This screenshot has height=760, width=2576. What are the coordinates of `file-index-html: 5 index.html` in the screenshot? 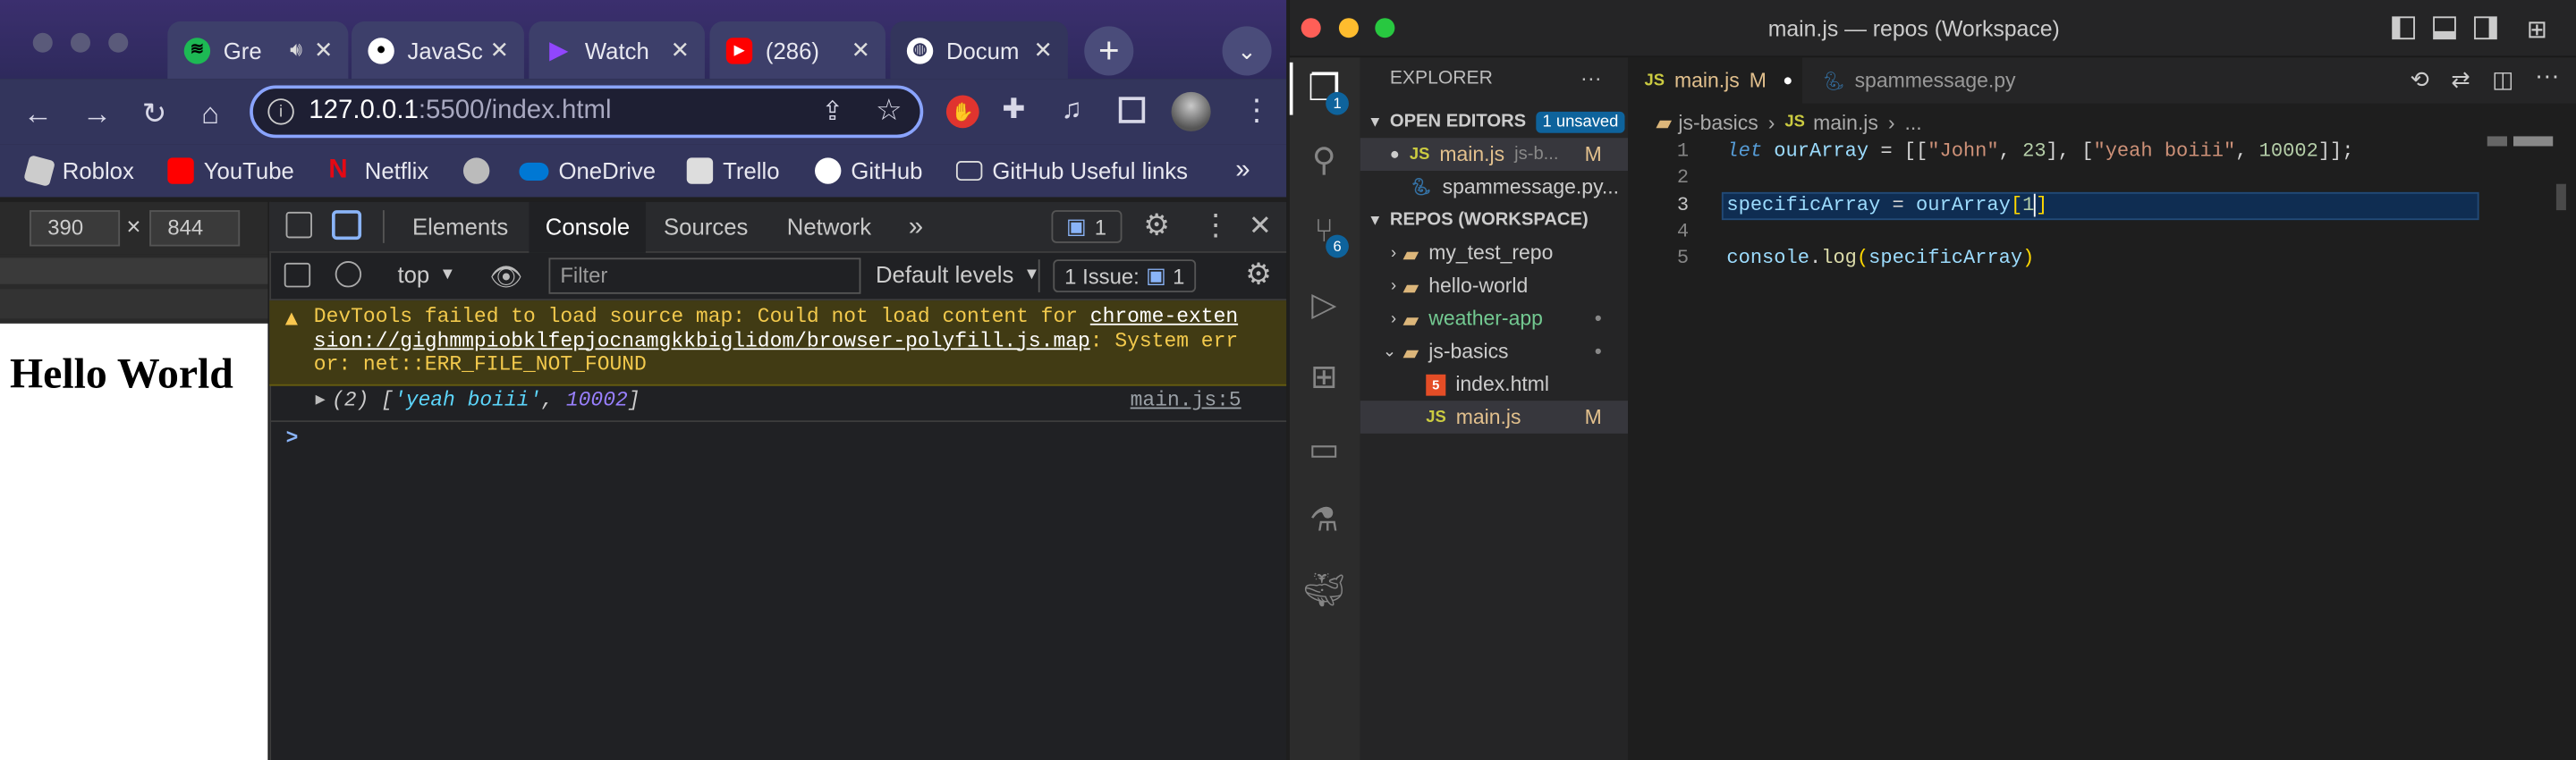 It's located at (1494, 384).